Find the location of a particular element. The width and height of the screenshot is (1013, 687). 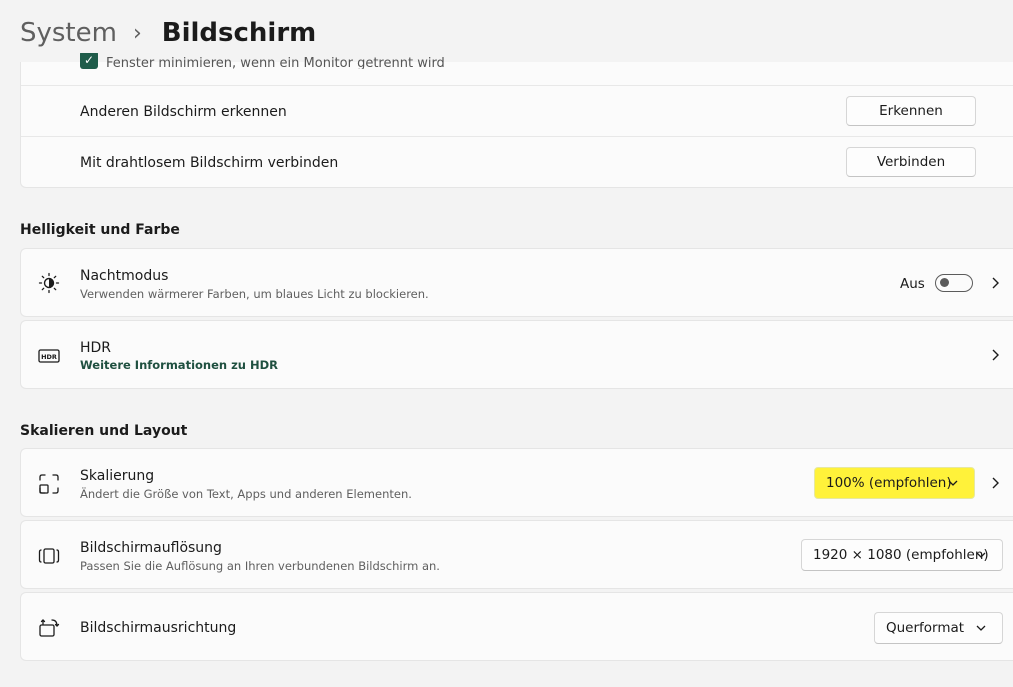

orientation-value: Querformat is located at coordinates (925, 628).